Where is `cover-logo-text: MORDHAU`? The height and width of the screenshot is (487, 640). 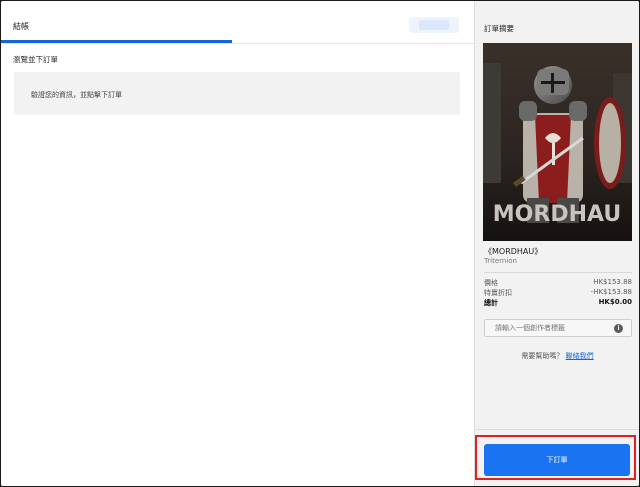 cover-logo-text: MORDHAU is located at coordinates (557, 214).